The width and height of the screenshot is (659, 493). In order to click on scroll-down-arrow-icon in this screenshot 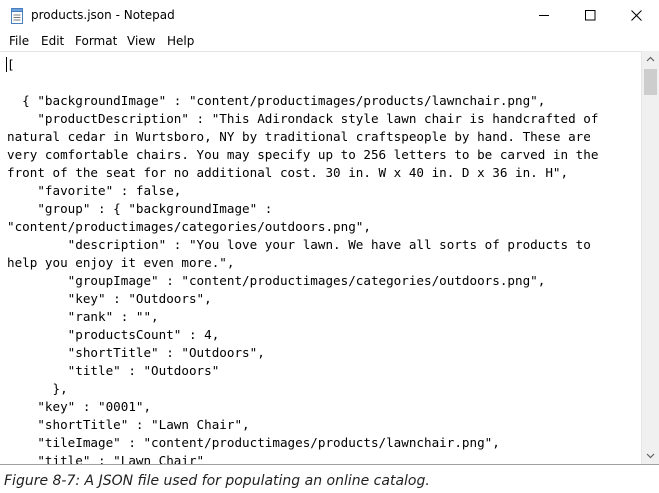, I will do `click(650, 456)`.